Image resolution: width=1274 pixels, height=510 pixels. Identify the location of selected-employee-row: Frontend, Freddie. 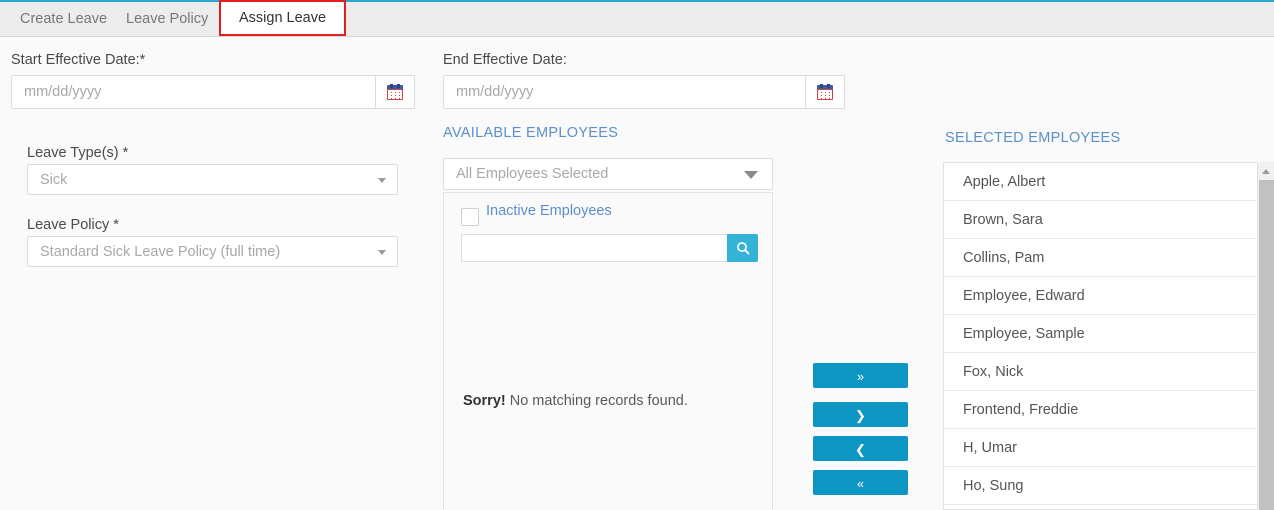
(1109, 410).